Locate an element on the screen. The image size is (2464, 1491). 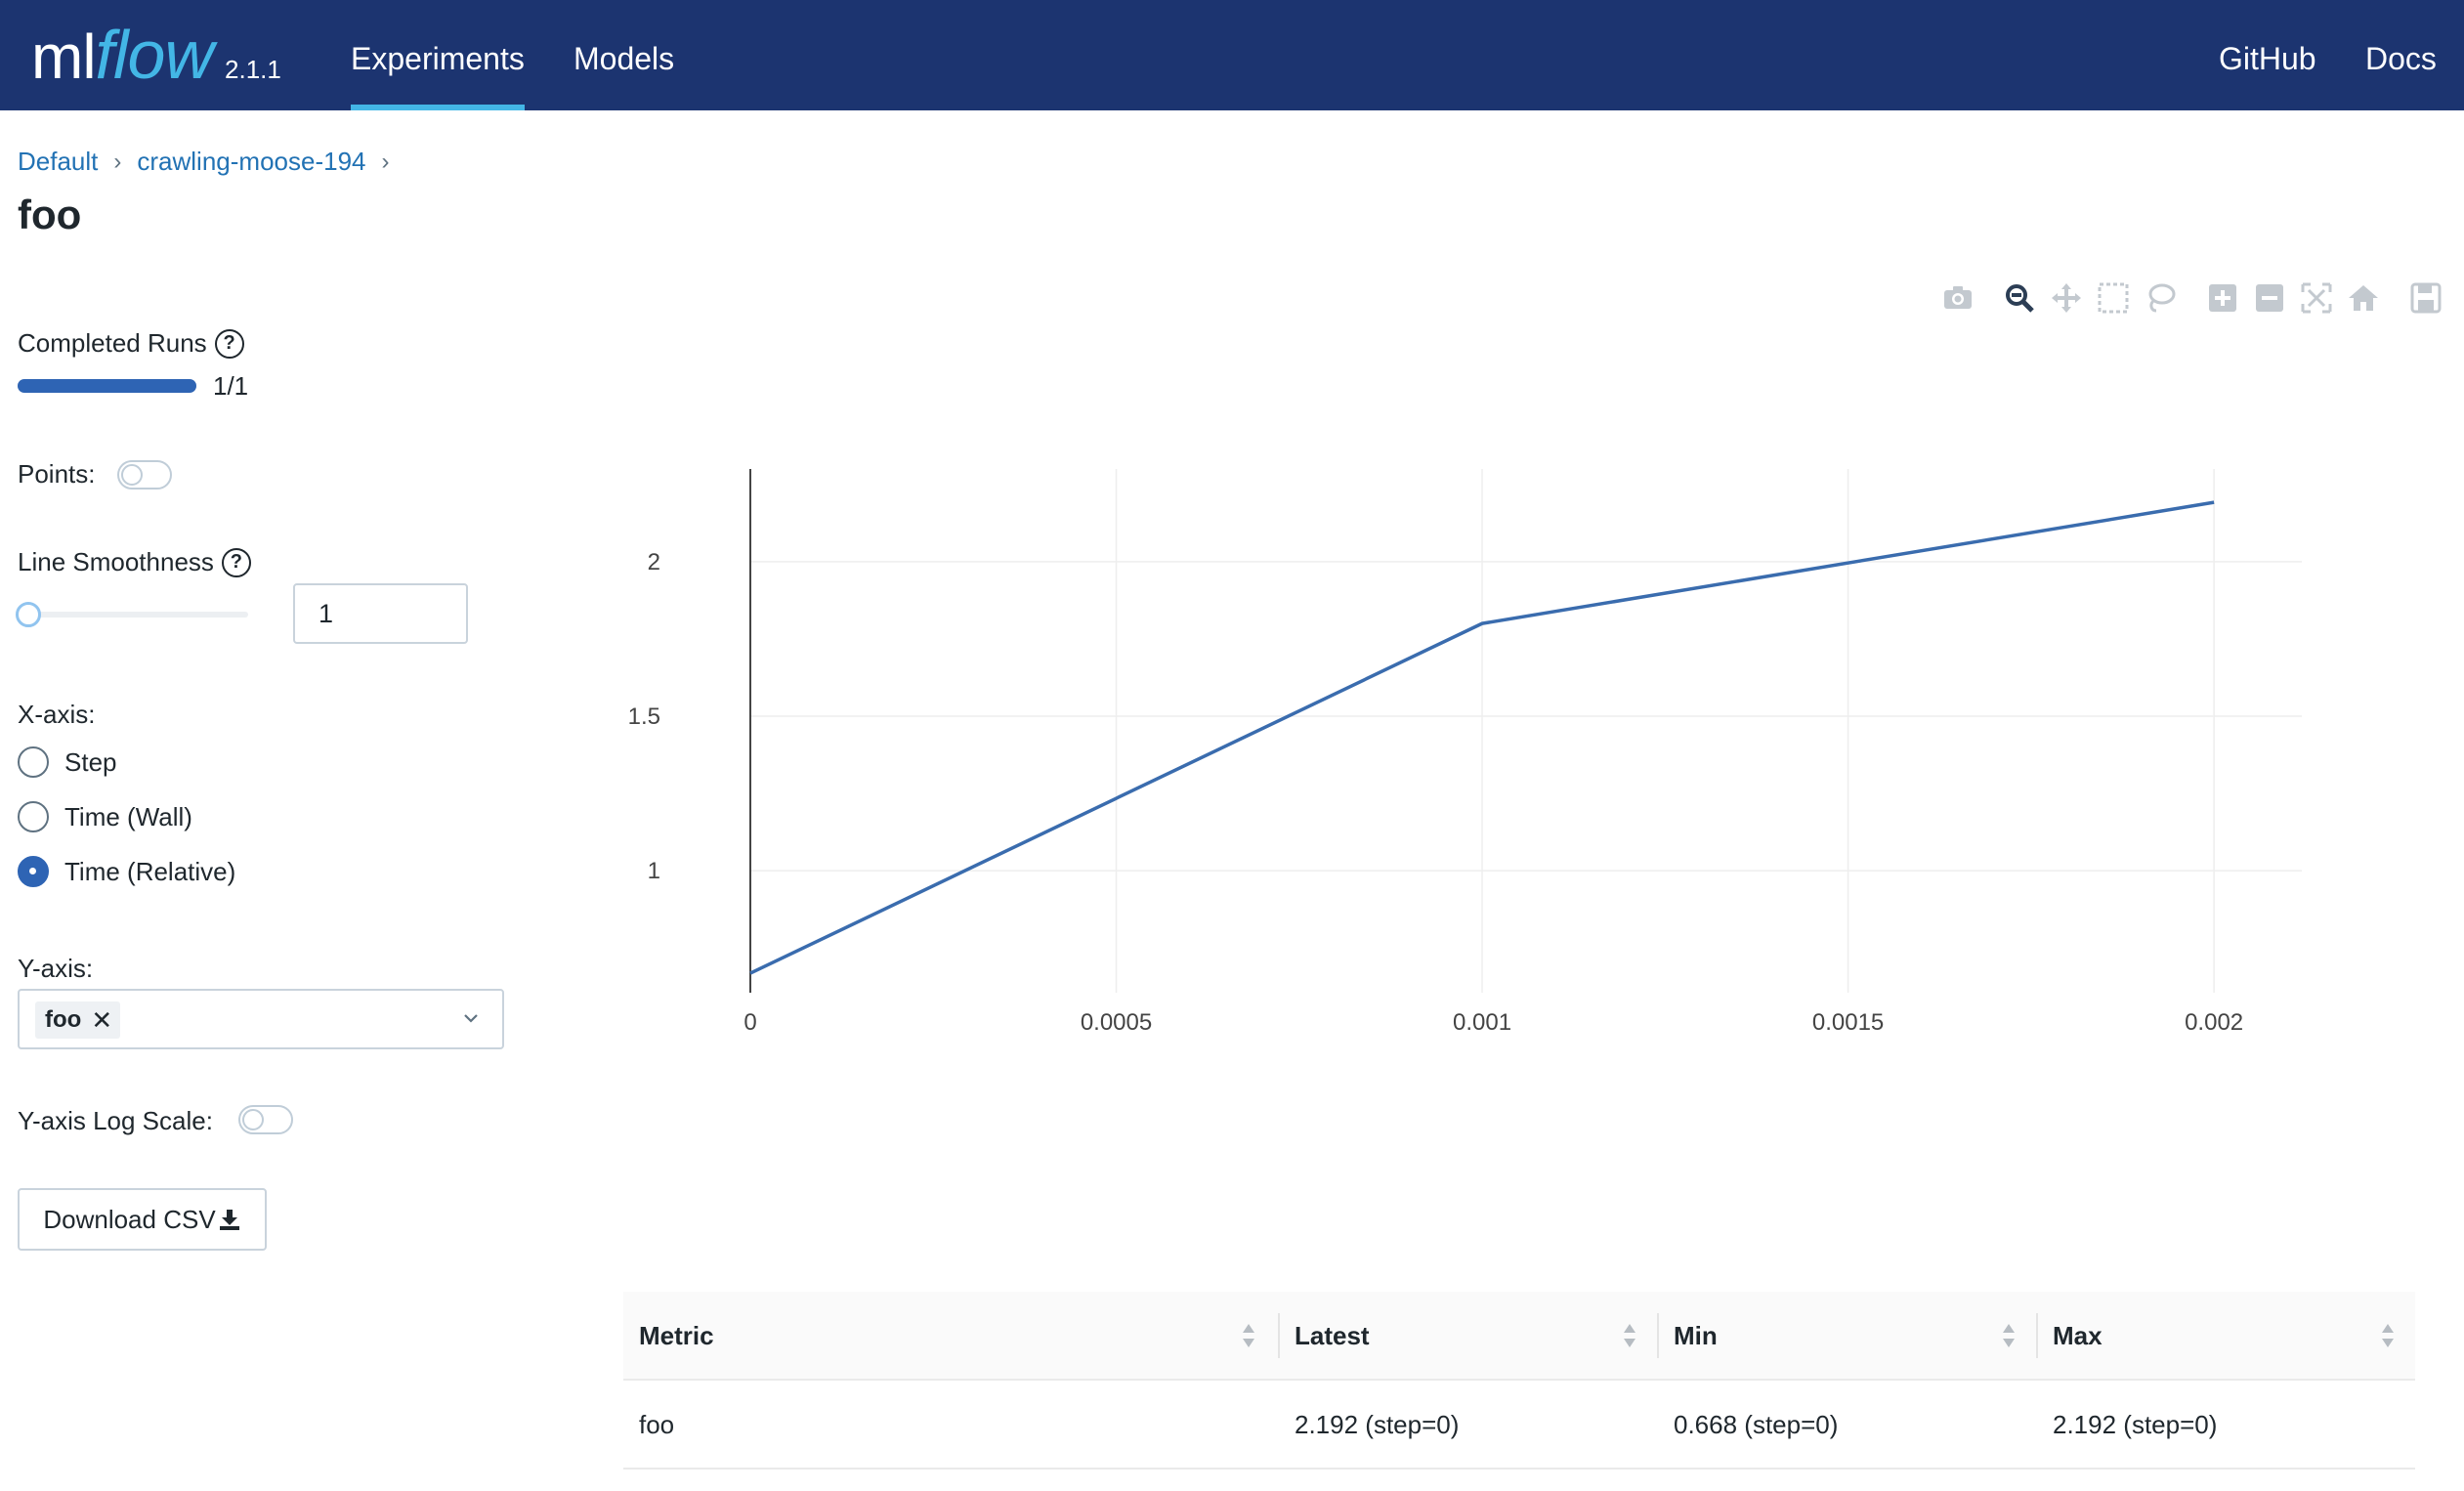
header-latest: Latest is located at coordinates (1324, 1336).